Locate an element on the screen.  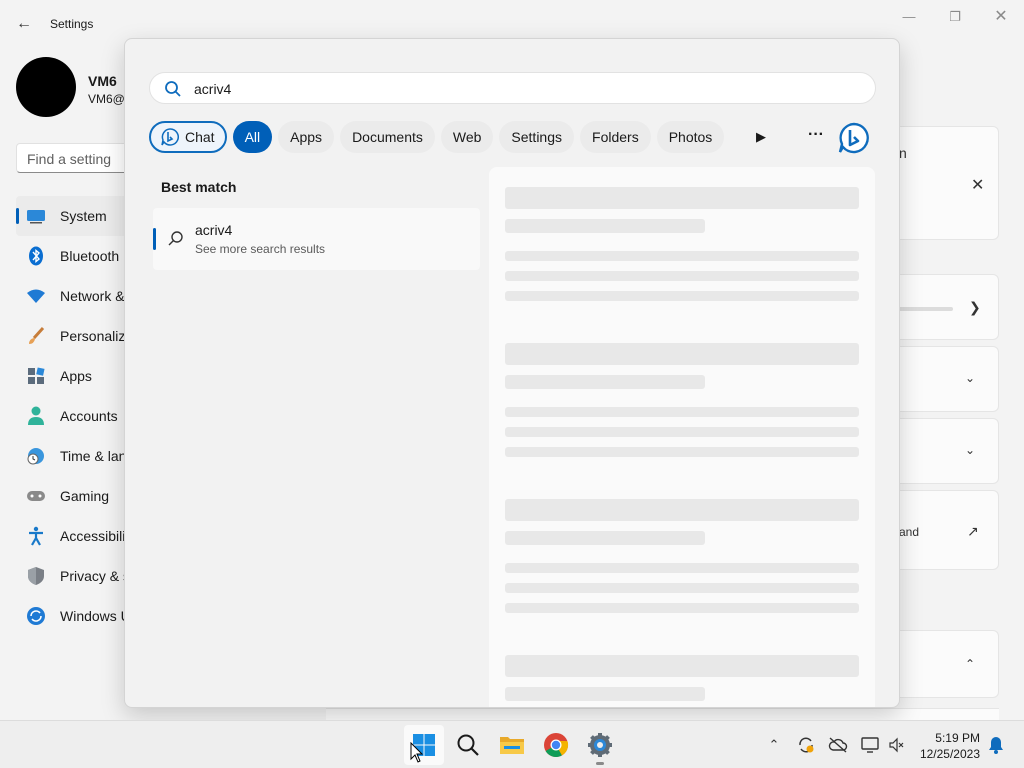
settings-gear-icon is located at coordinates (600, 745).